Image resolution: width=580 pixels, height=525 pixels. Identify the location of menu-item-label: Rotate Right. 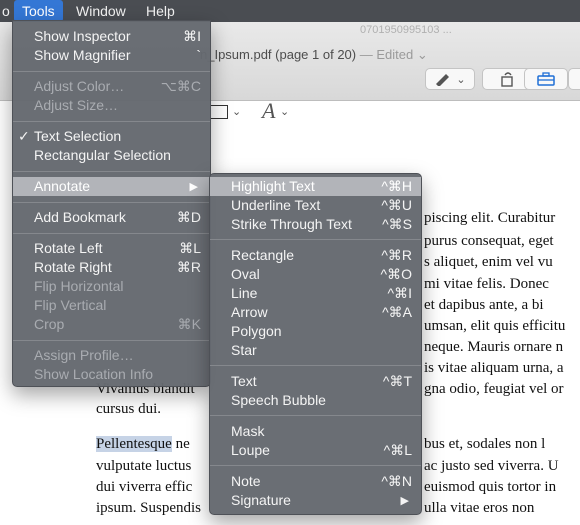
(73, 267).